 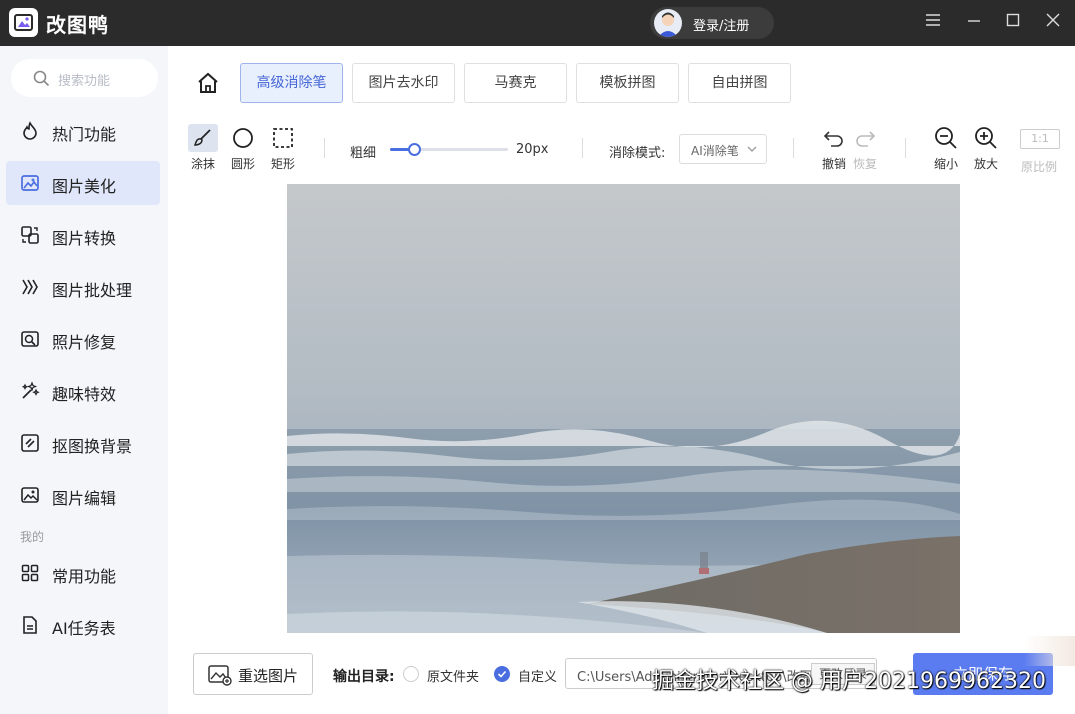 What do you see at coordinates (668, 23) in the screenshot?
I see `avatar` at bounding box center [668, 23].